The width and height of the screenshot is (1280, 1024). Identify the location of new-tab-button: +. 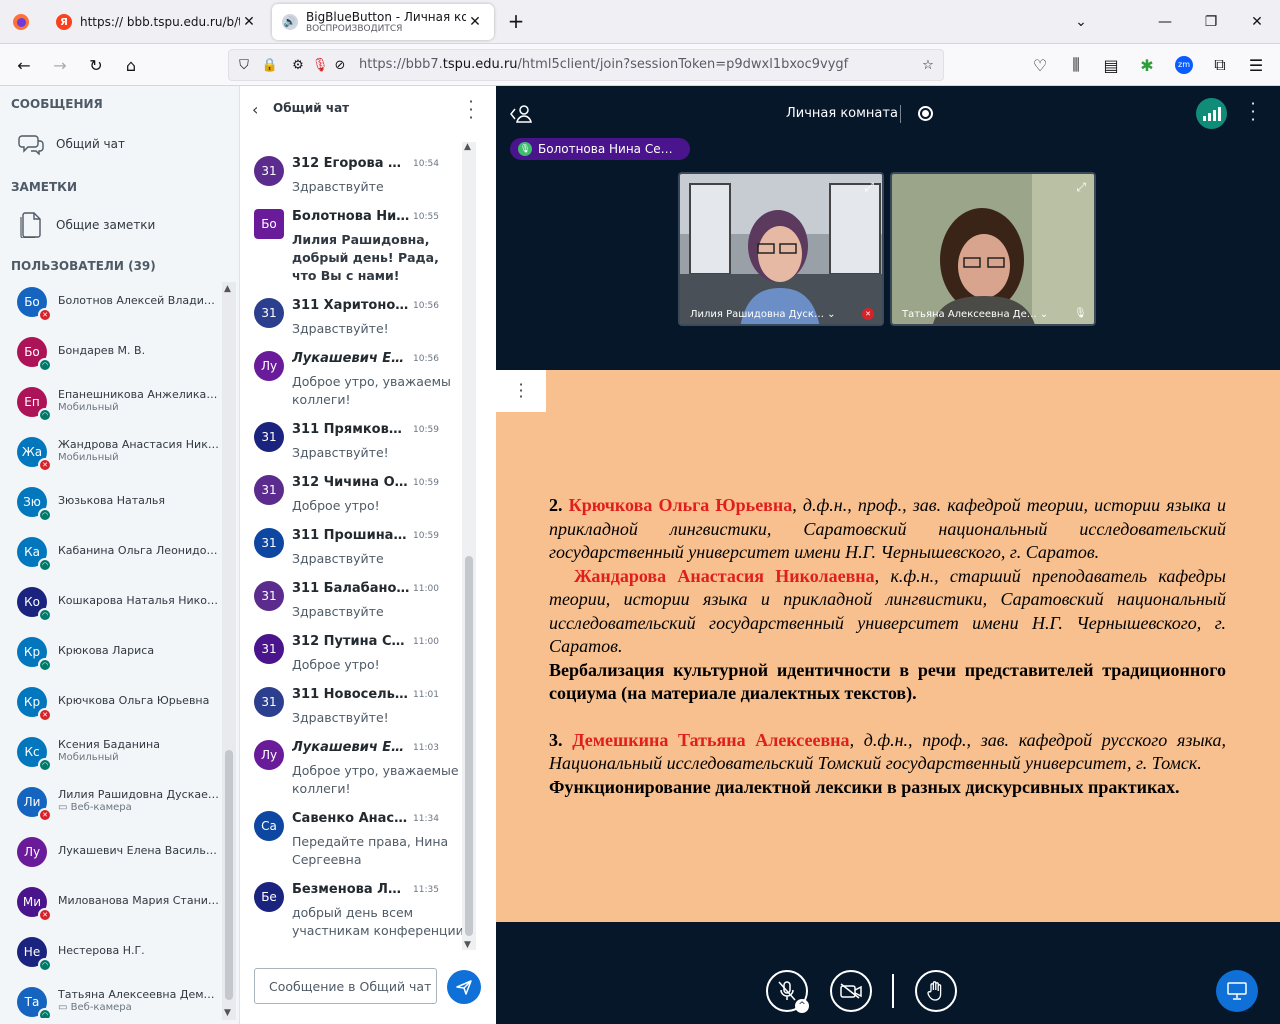
(516, 22).